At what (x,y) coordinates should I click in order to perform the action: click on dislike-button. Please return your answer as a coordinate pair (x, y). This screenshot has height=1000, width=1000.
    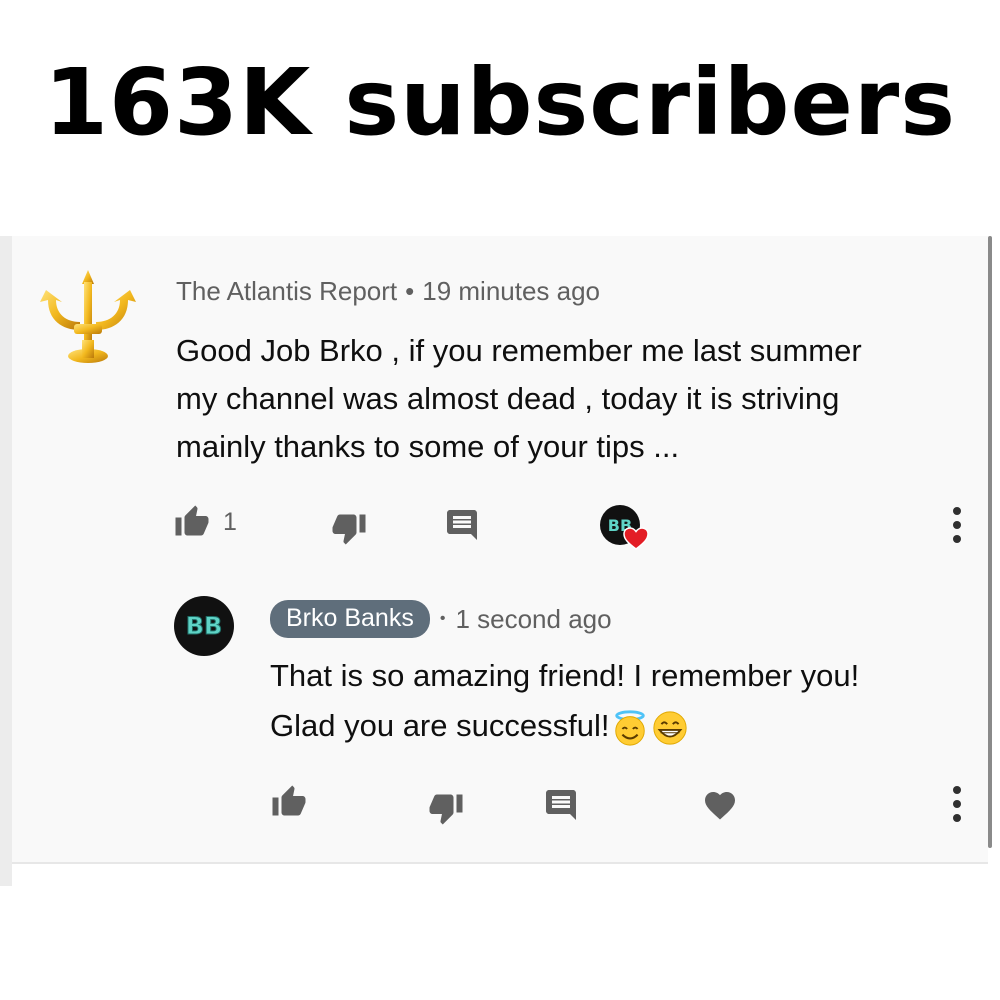
    Looking at the image, I should click on (349, 528).